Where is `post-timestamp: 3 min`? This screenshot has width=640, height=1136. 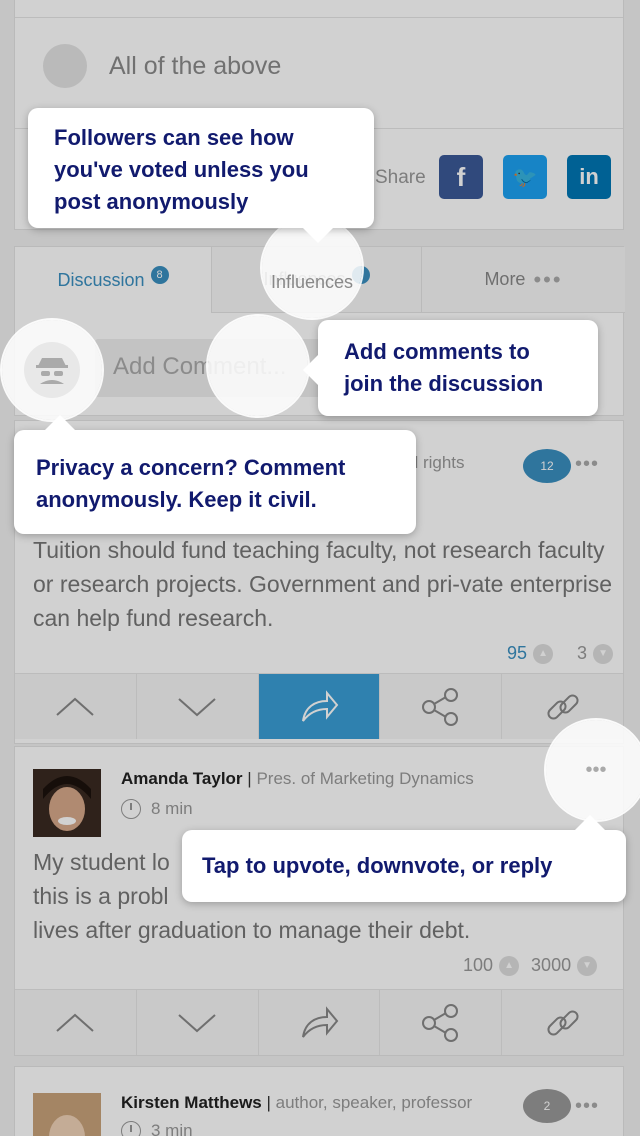
post-timestamp: 3 min is located at coordinates (157, 1128).